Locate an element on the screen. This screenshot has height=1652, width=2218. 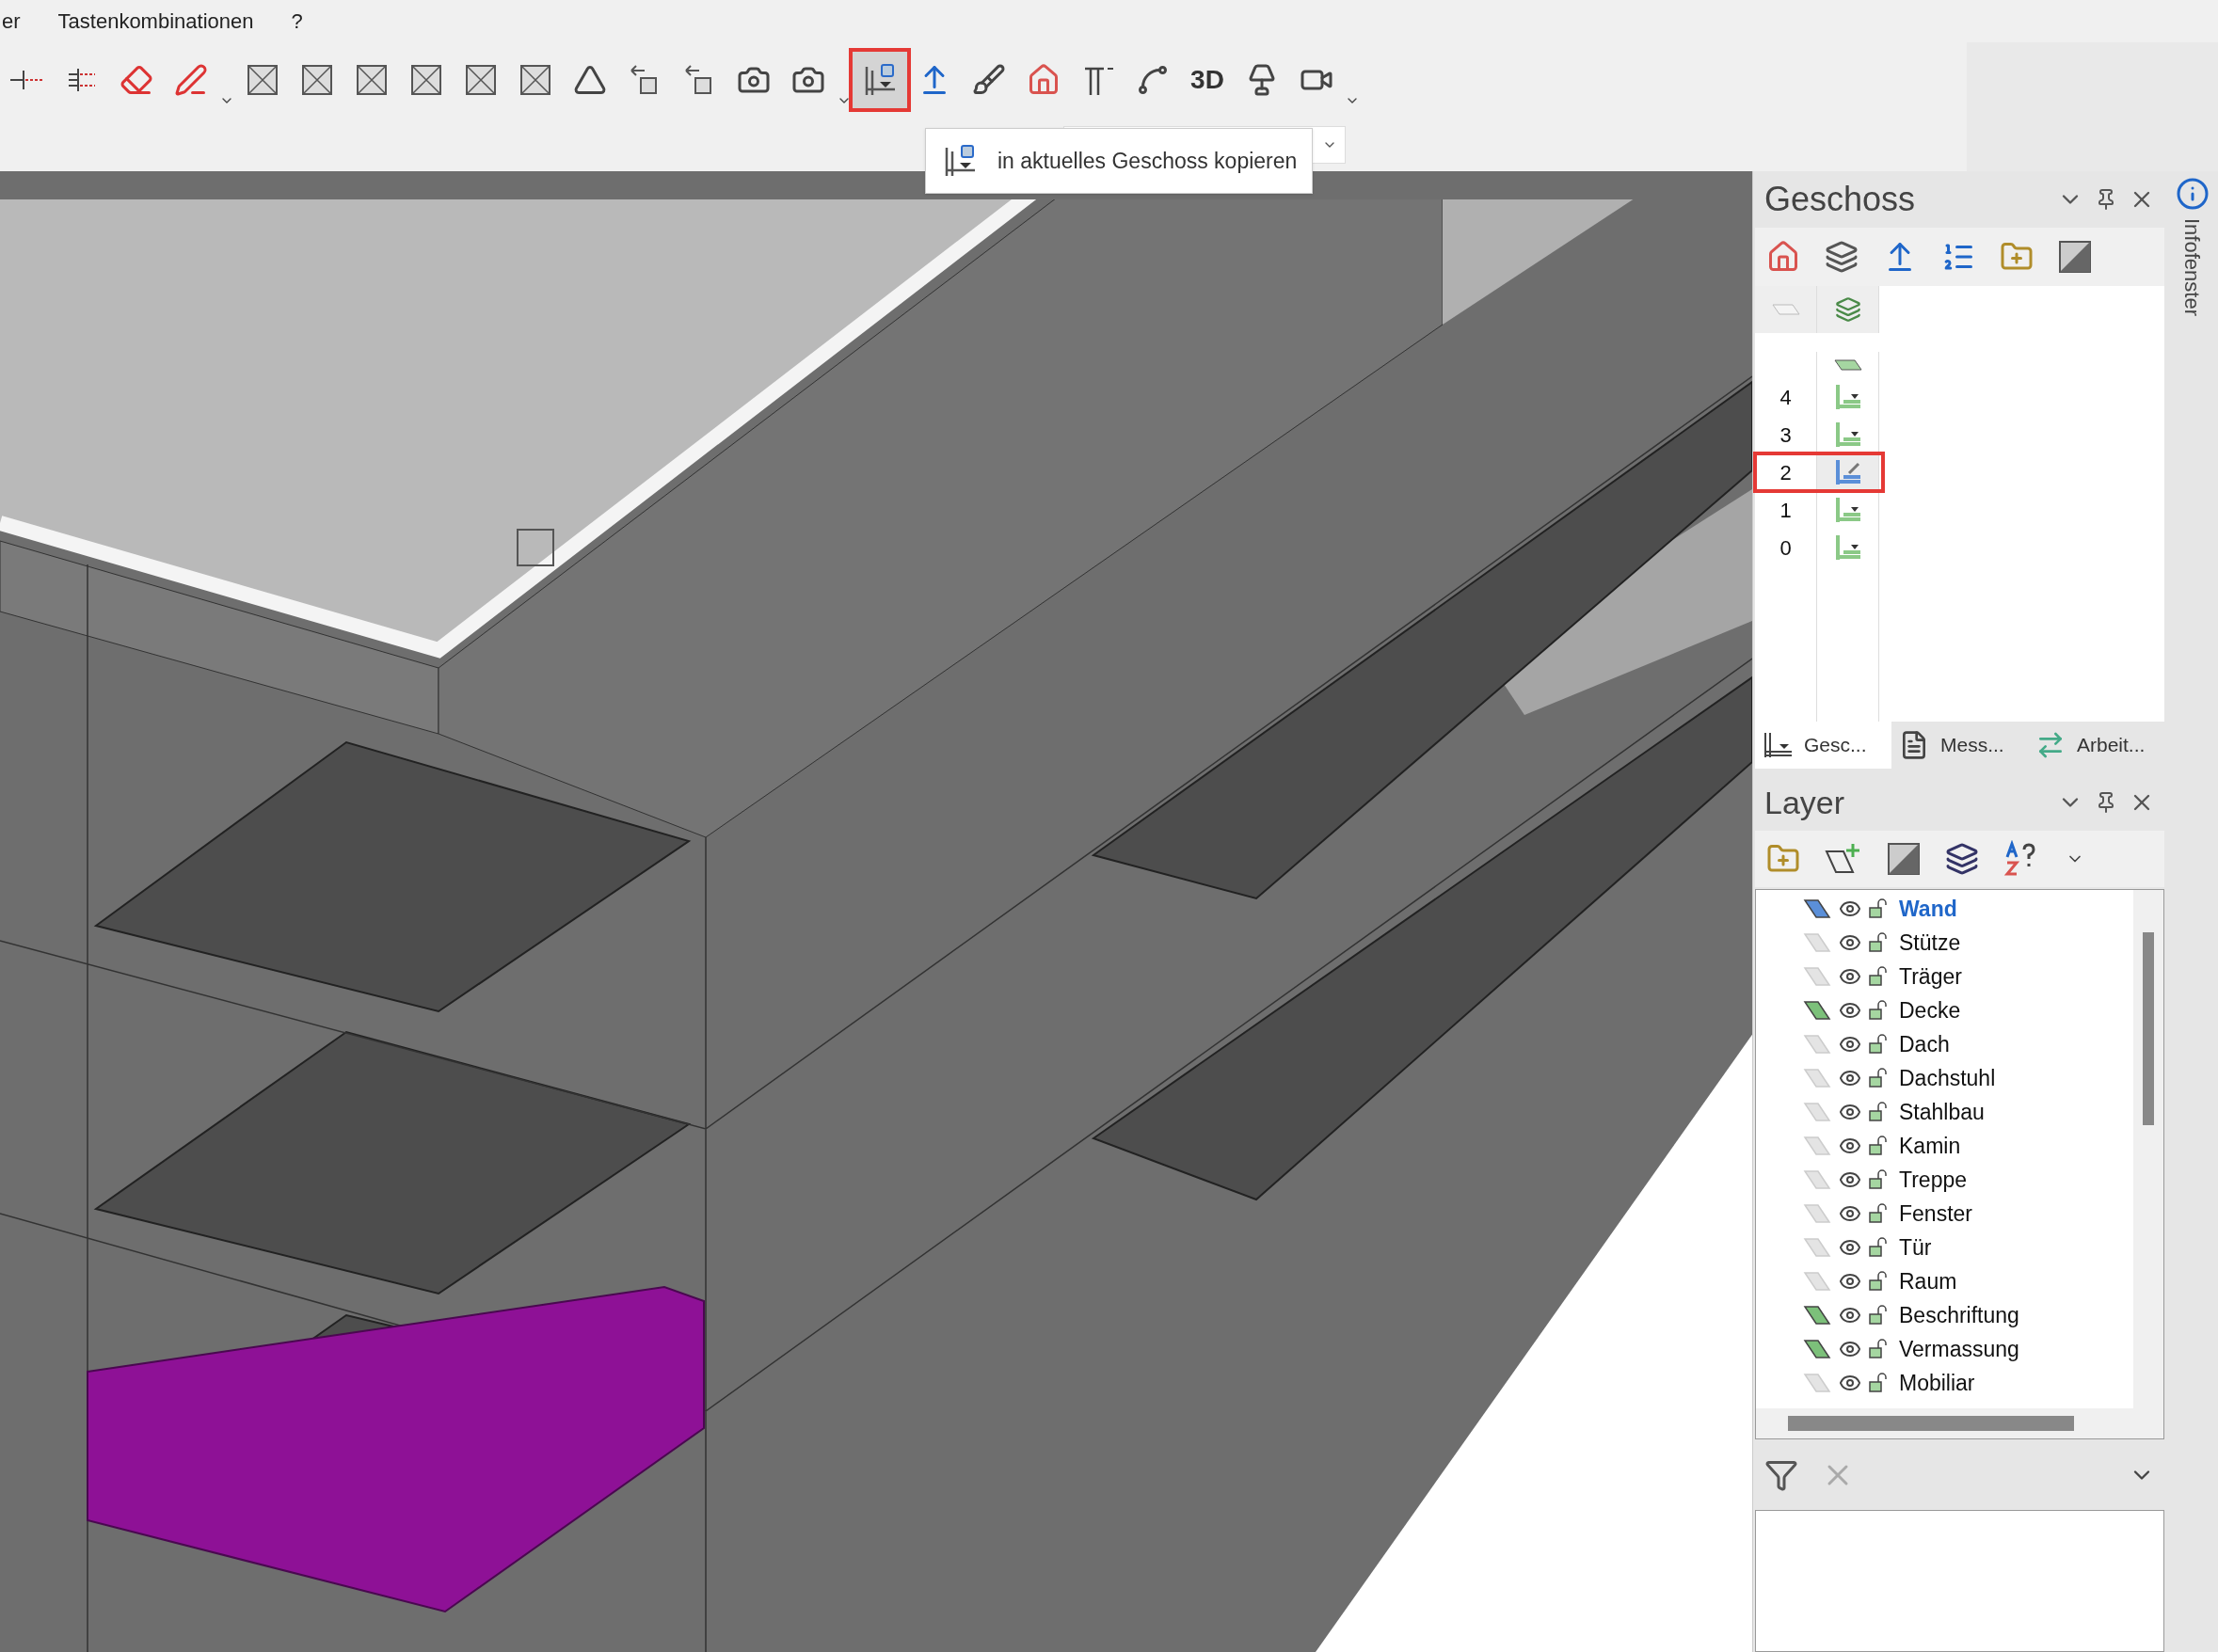
layer-name: Beschriftung is located at coordinates (1959, 1315).